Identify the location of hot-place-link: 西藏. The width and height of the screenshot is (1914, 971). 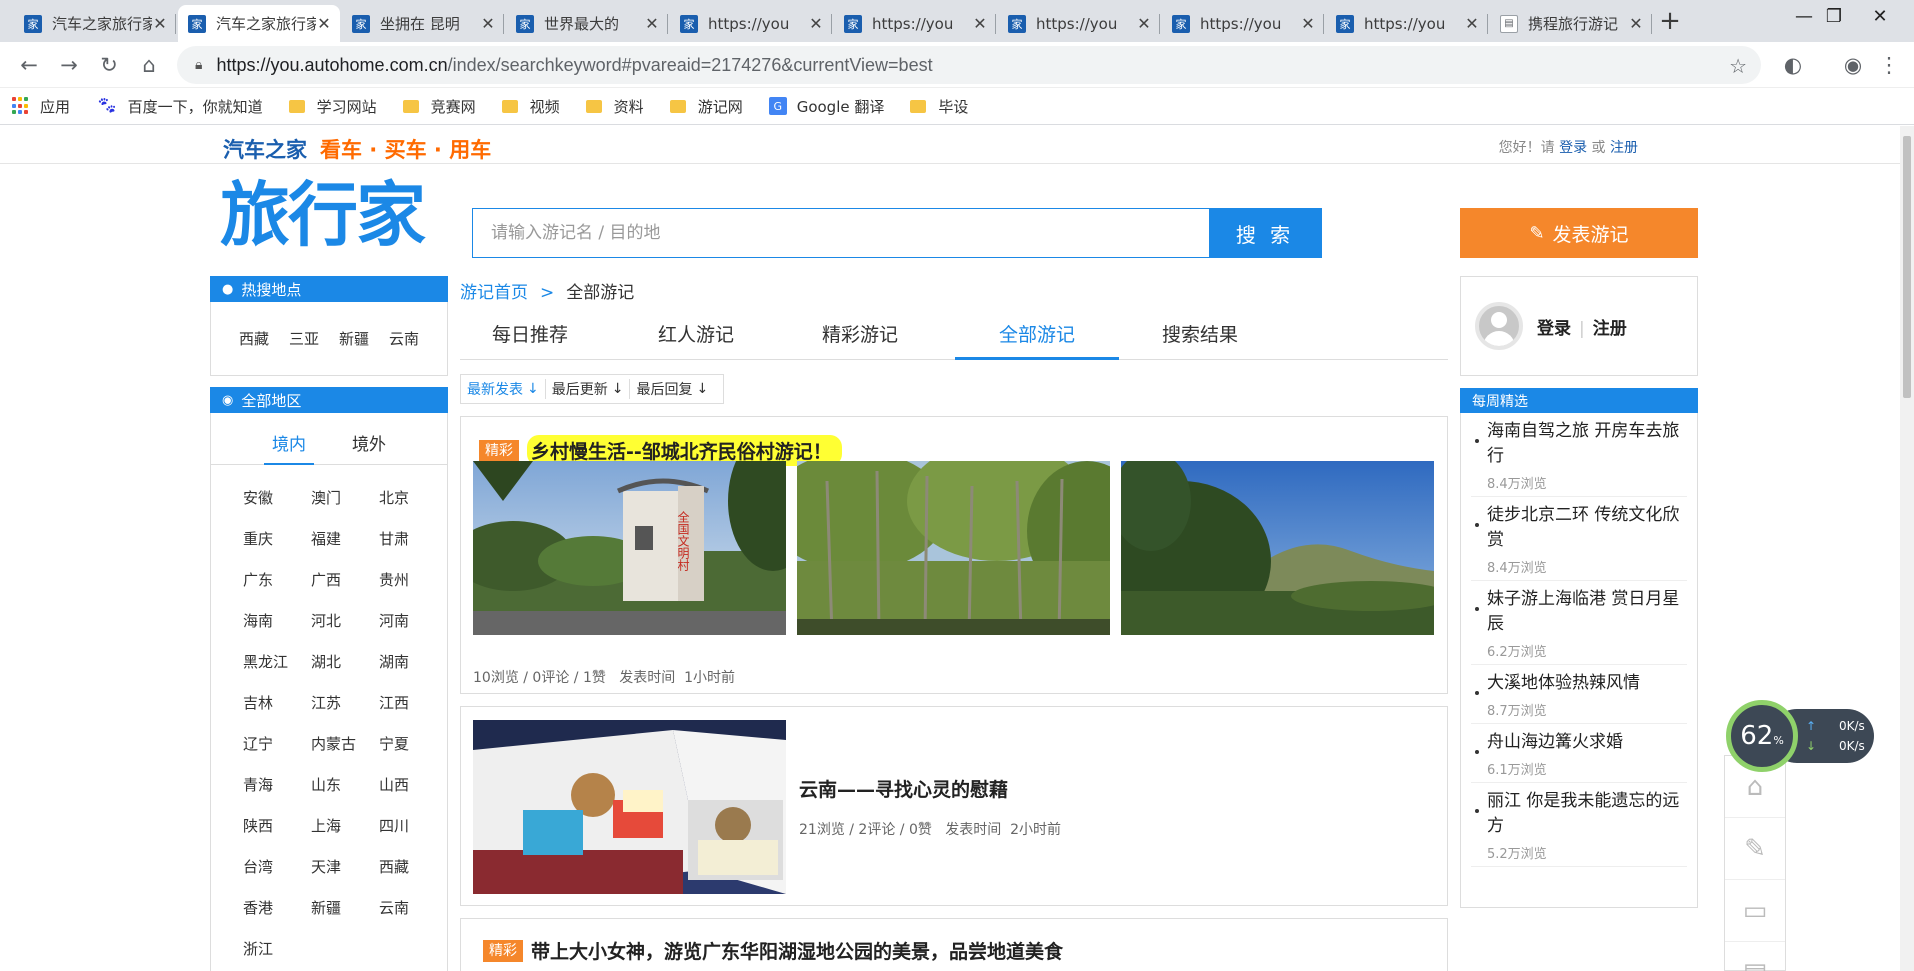
(254, 338).